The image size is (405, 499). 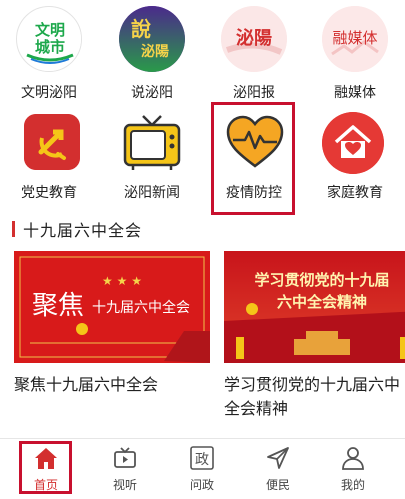 I want to click on svg-text: 政, so click(x=202, y=460).